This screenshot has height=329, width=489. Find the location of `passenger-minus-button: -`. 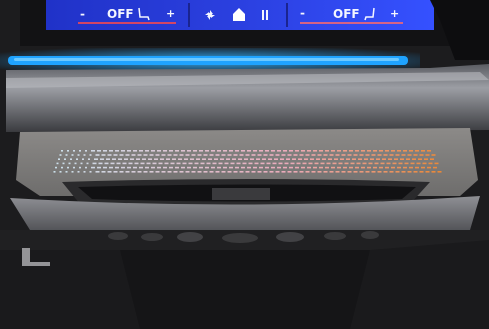

passenger-minus-button: - is located at coordinates (302, 13).